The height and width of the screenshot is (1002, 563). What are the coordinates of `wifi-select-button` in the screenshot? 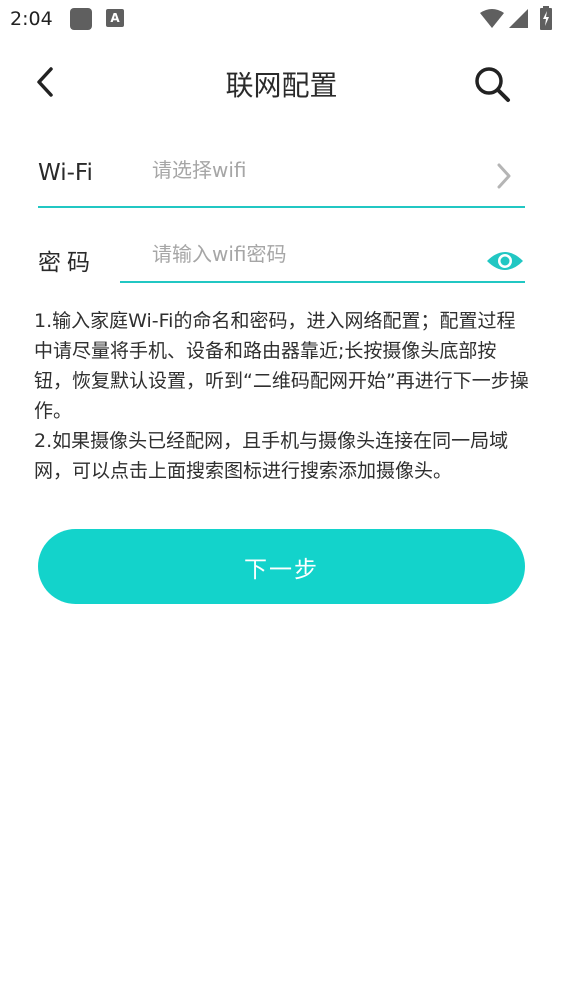 It's located at (504, 178).